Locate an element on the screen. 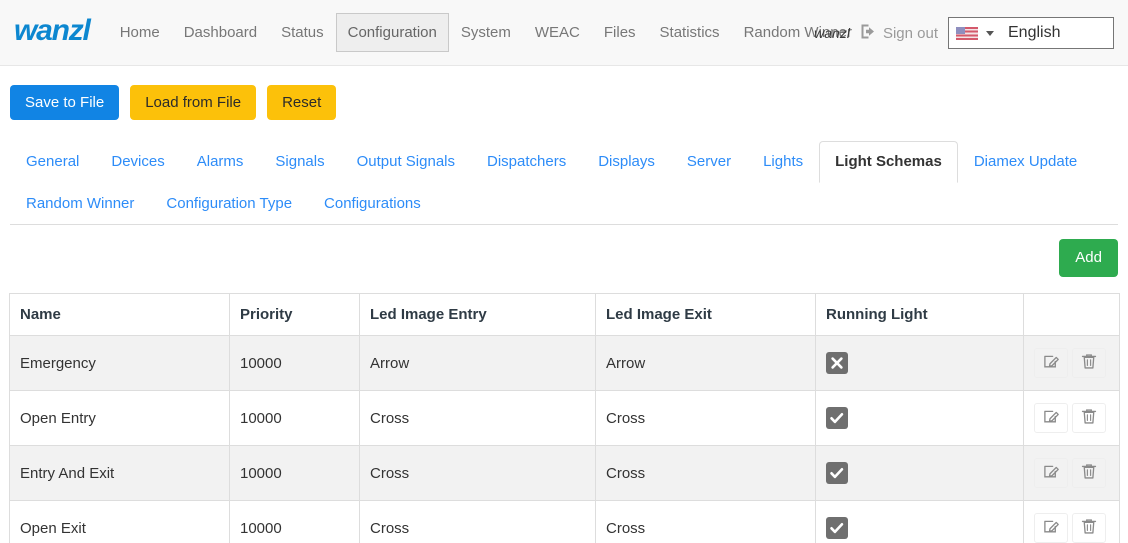  nav-link-files: Files is located at coordinates (620, 32).